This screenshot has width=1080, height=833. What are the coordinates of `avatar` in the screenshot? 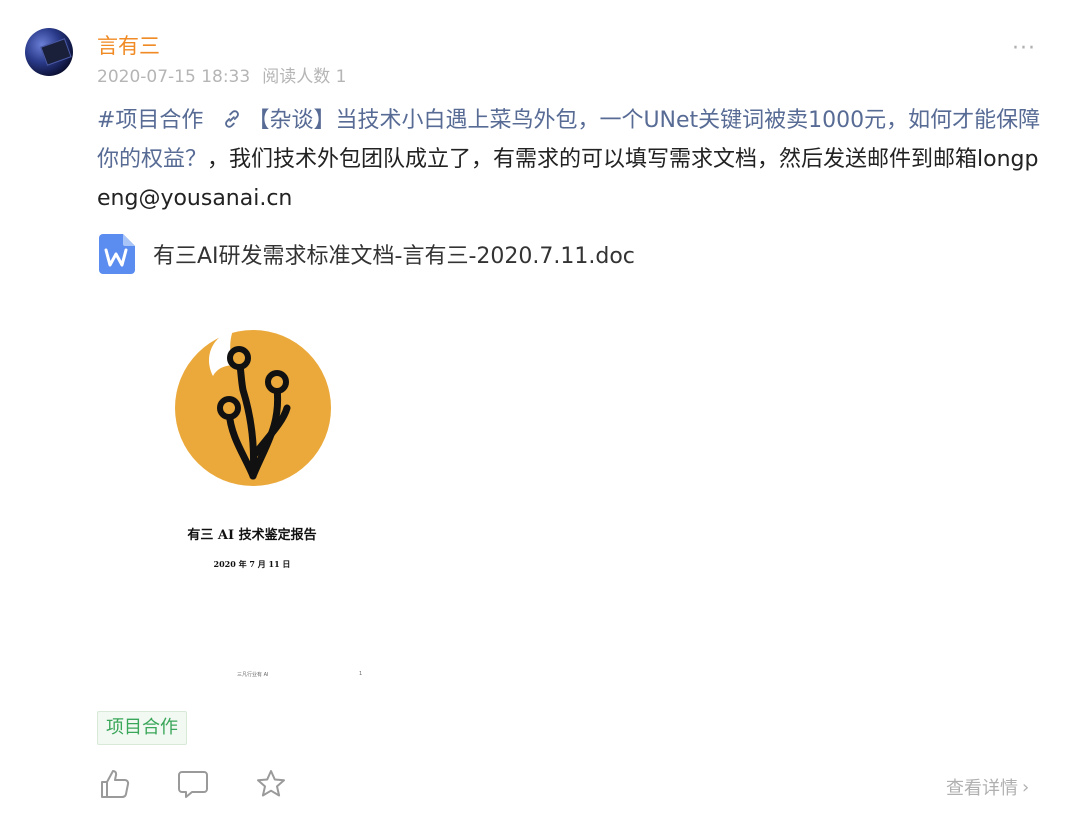 It's located at (49, 52).